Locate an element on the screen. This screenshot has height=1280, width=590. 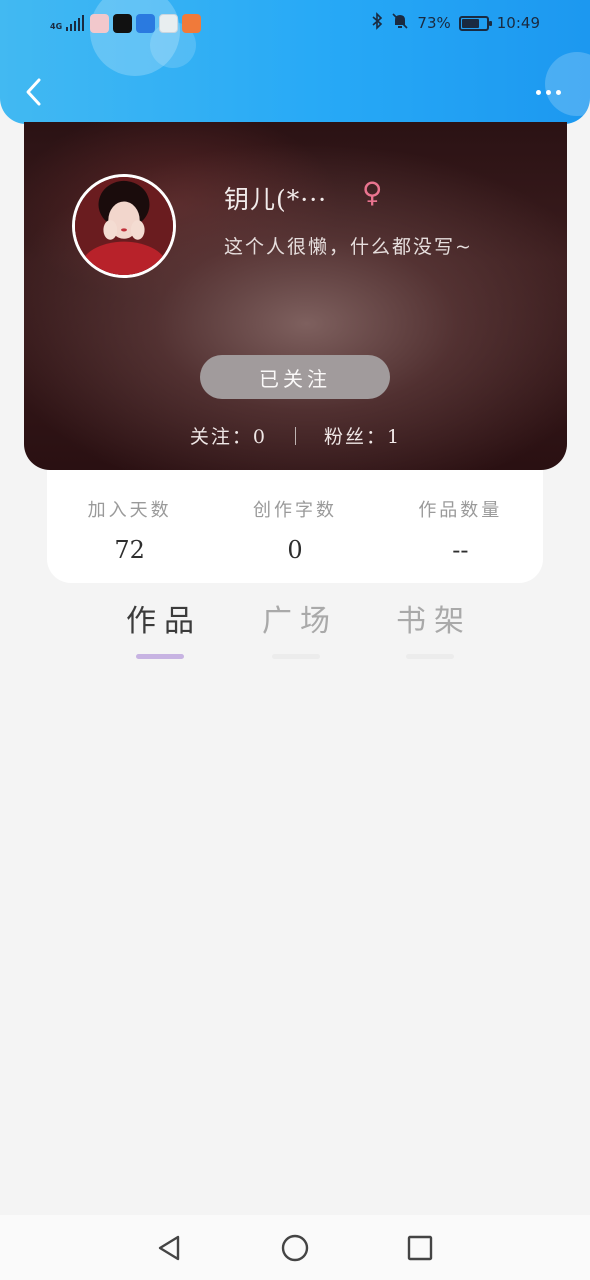
battery-percent: 73% is located at coordinates (434, 23).